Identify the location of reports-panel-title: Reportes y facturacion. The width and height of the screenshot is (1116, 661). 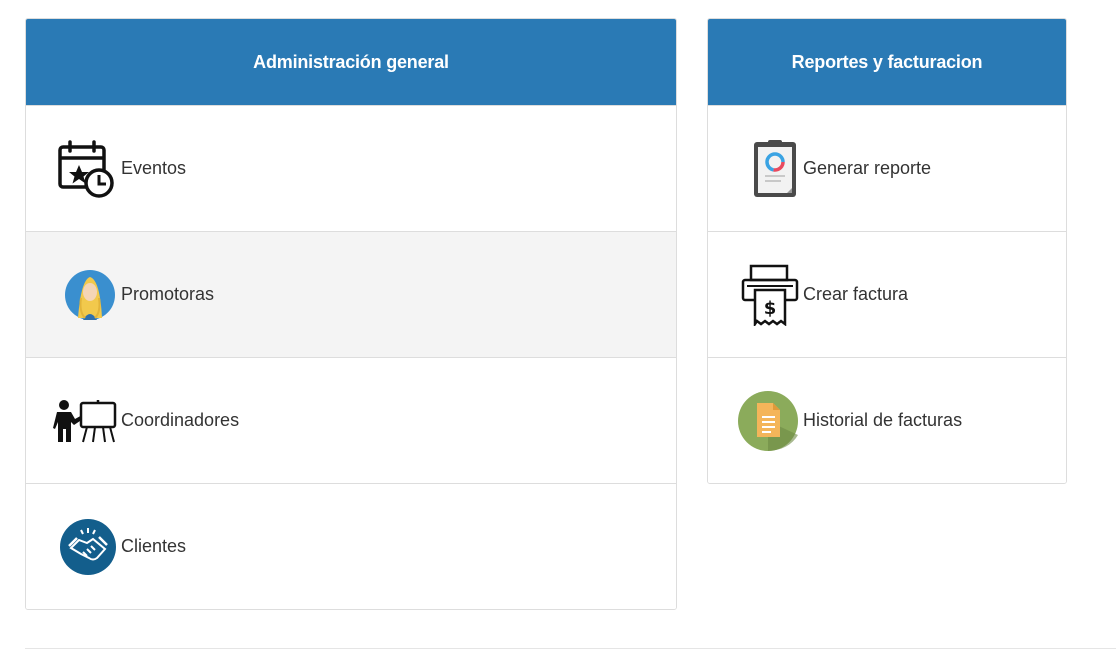
(887, 61).